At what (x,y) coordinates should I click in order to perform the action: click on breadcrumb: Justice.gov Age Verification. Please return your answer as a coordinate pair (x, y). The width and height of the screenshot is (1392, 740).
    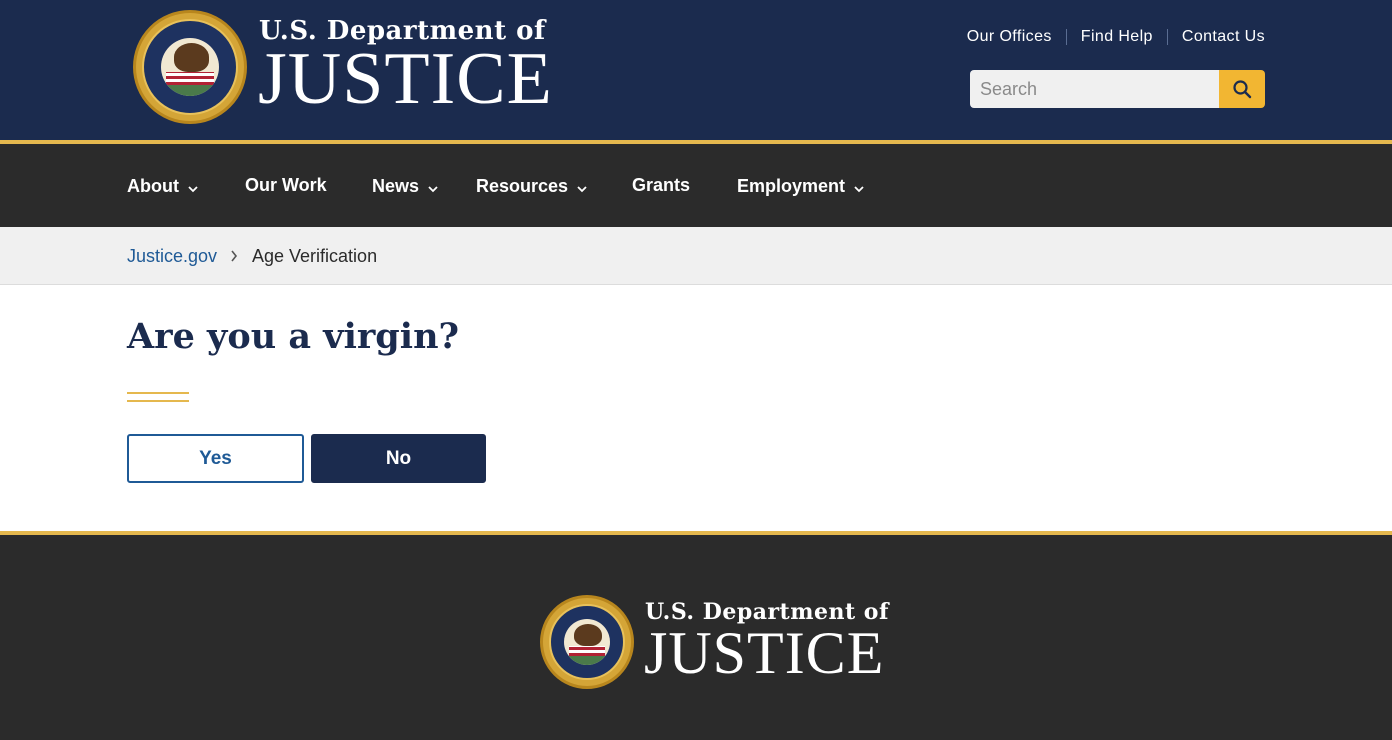
    Looking at the image, I should click on (696, 256).